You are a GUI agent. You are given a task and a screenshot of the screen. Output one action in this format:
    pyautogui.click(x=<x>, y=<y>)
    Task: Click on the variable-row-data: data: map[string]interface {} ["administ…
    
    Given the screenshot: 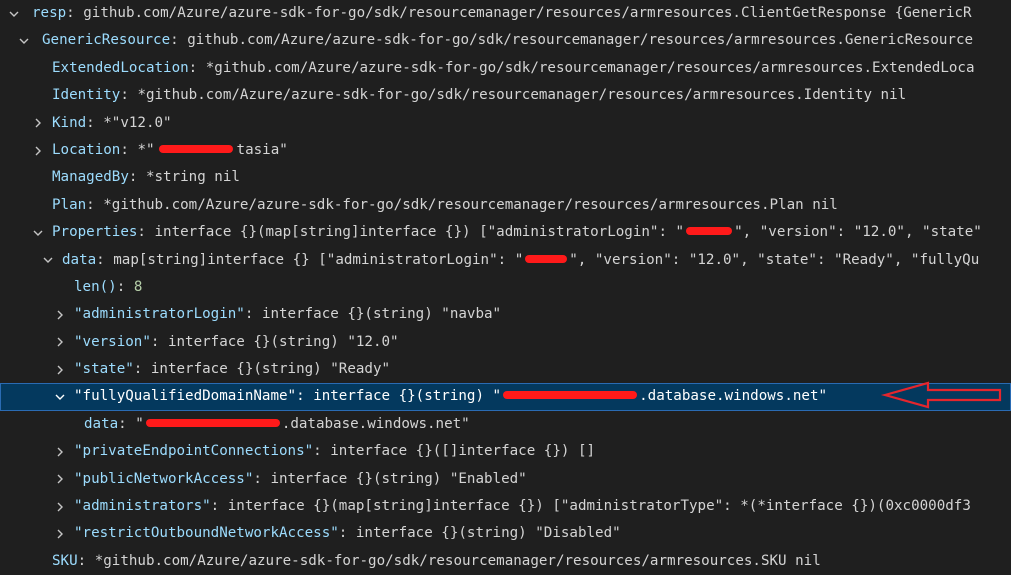 What is the action you would take?
    pyautogui.click(x=505, y=260)
    